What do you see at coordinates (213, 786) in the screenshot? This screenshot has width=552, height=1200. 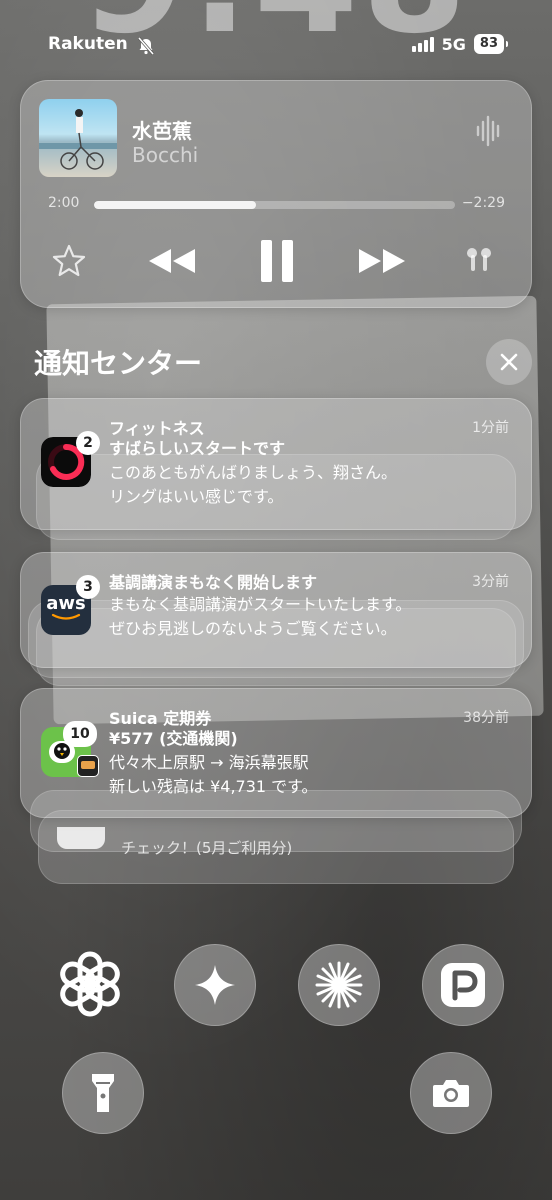 I see `notification-body-line: 新しい残高は ¥4,731 です。` at bounding box center [213, 786].